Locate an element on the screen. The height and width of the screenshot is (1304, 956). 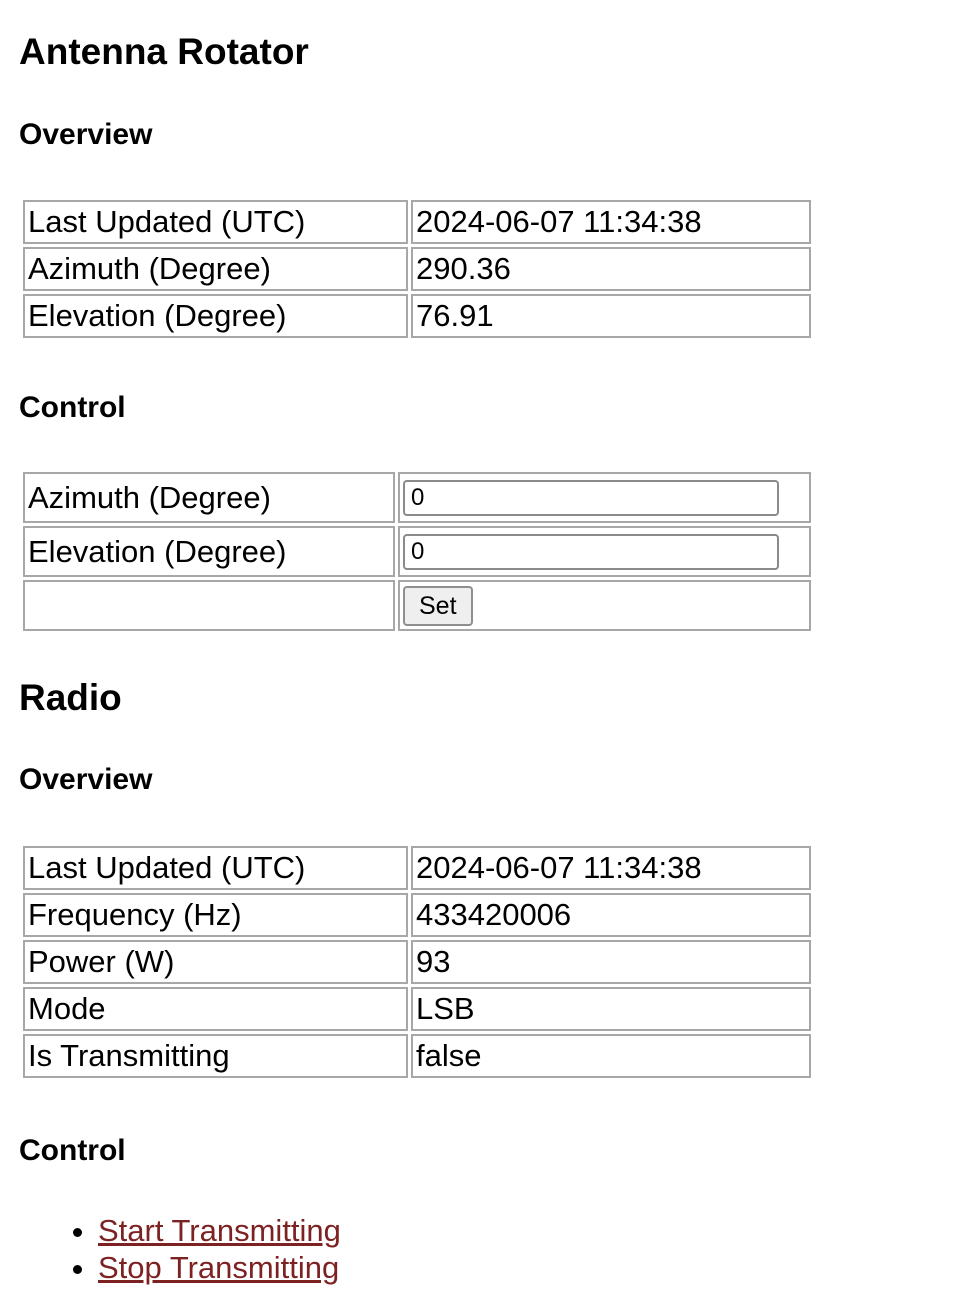
radio-power-label: Power (W) is located at coordinates (215, 962).